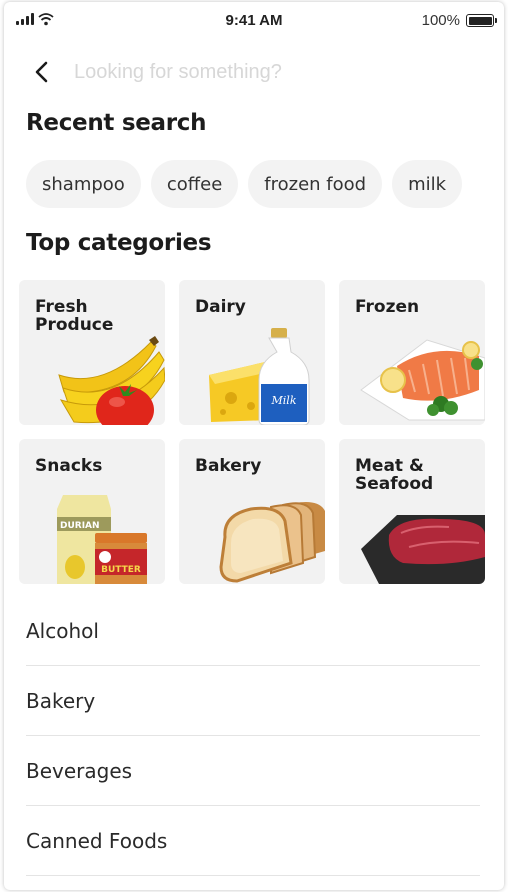 Image resolution: width=508 pixels, height=892 pixels. What do you see at coordinates (74, 316) in the screenshot?
I see `category-label: Fresh Produce` at bounding box center [74, 316].